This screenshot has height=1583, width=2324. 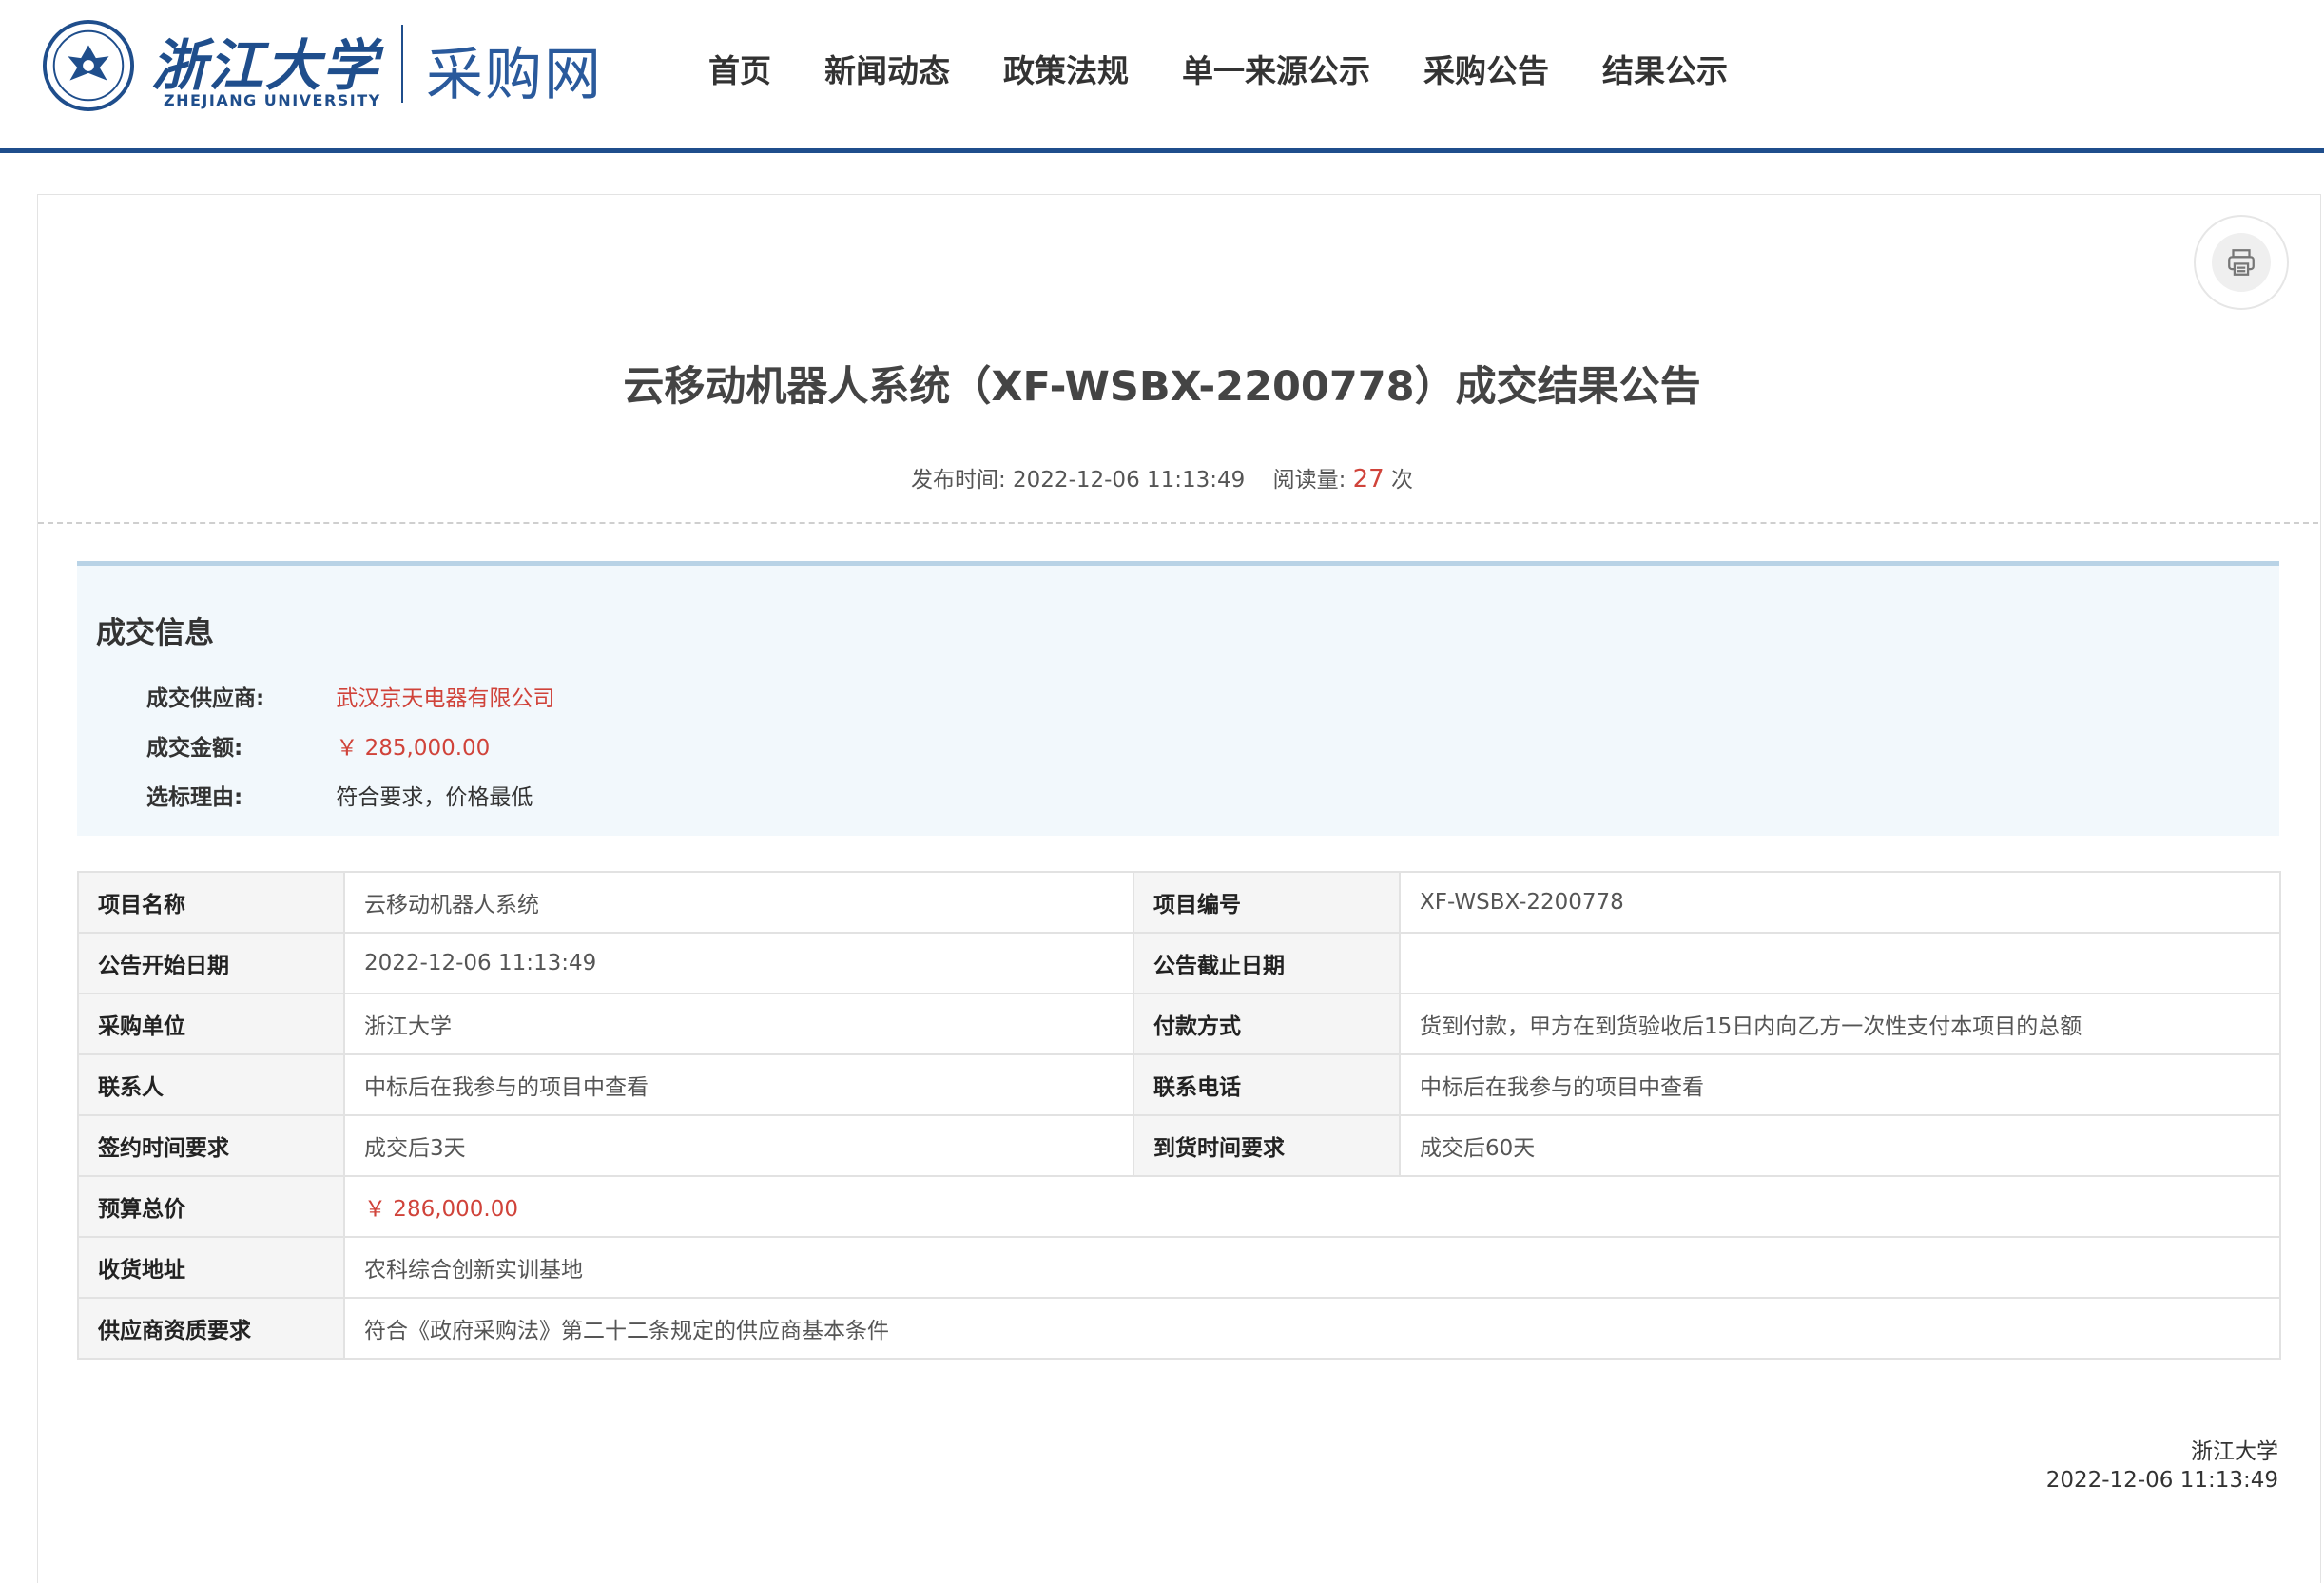 I want to click on read-label: 阅读量:, so click(x=1309, y=480).